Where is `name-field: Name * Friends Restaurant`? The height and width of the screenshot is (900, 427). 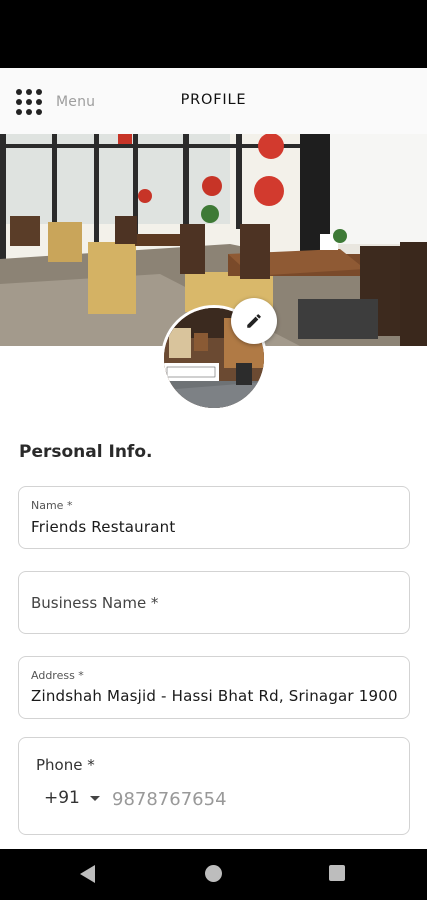 name-field: Name * Friends Restaurant is located at coordinates (214, 517).